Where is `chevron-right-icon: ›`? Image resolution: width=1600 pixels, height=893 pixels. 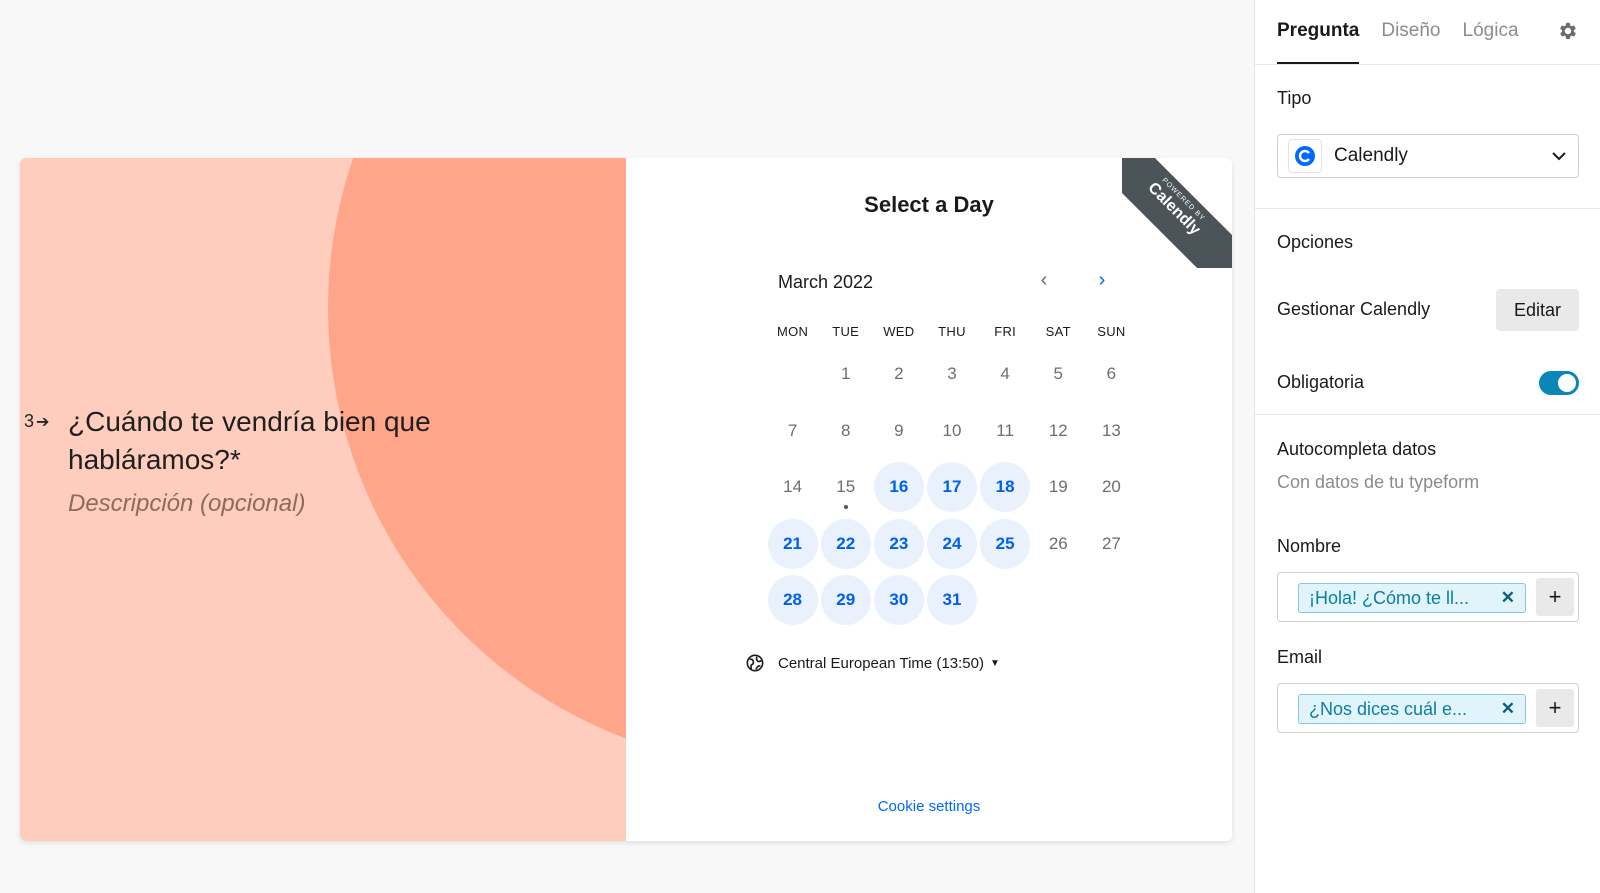
chevron-right-icon: › is located at coordinates (1102, 280).